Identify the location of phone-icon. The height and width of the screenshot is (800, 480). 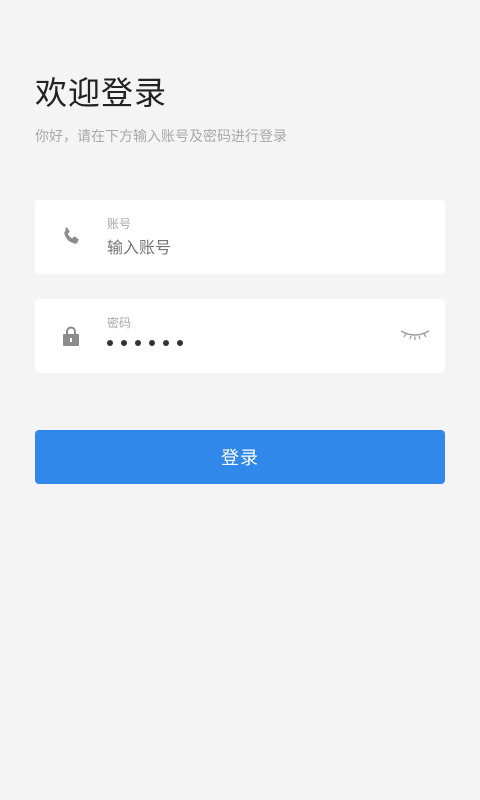
(71, 235).